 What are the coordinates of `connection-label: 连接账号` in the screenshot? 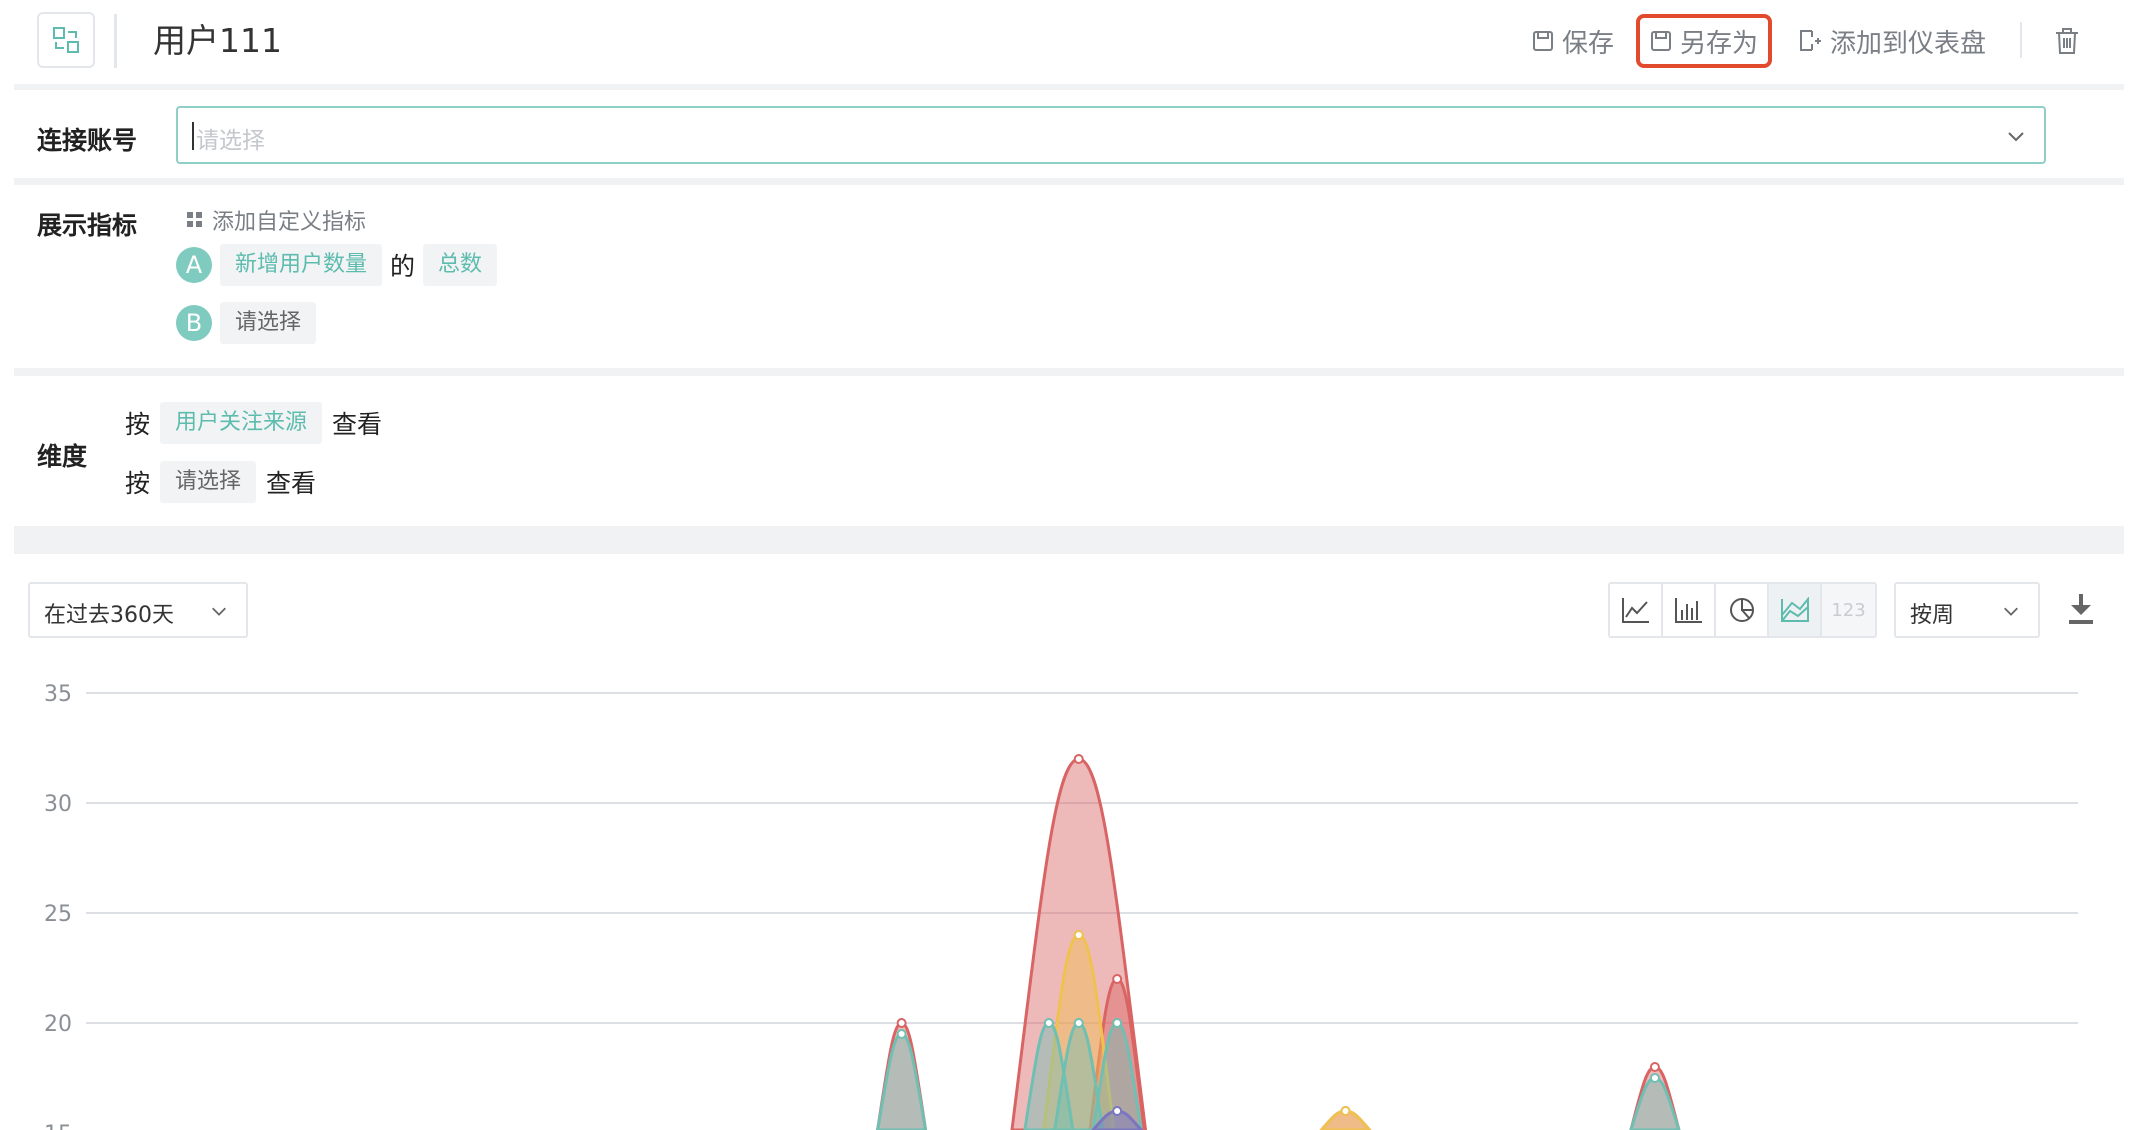 It's located at (87, 140).